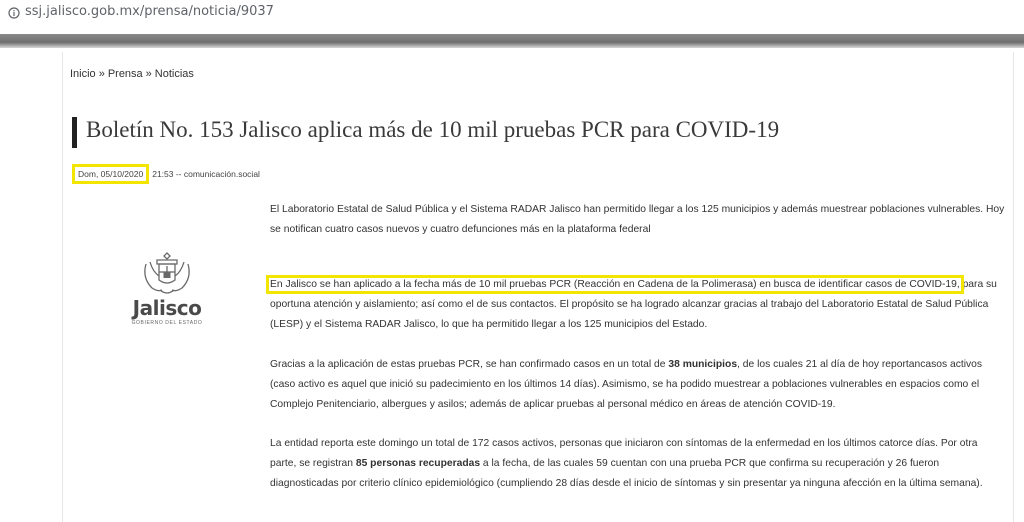 This screenshot has height=522, width=1024. Describe the element at coordinates (167, 323) in the screenshot. I see `logo-subtitle: GOBIERNO DEL ESTADO` at that location.